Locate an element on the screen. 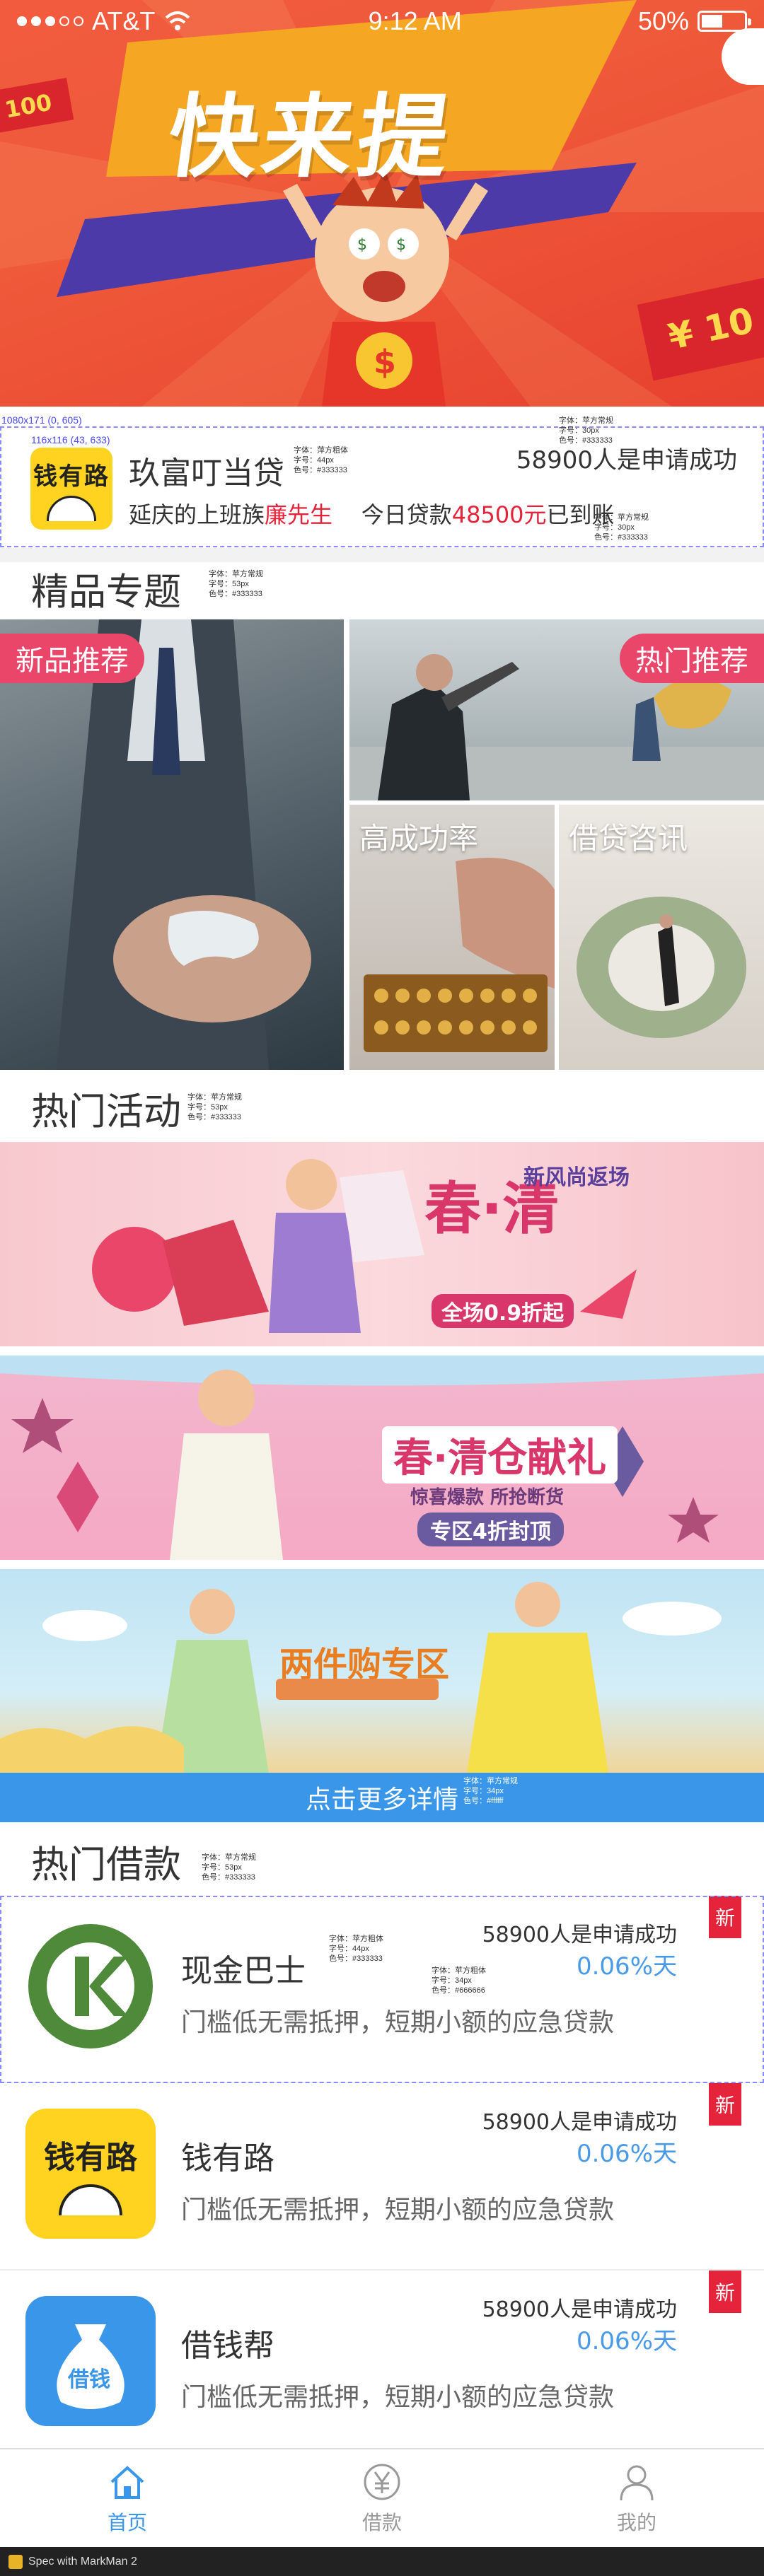 This screenshot has width=764, height=2576. featured-tag-hot: 热门推荐 is located at coordinates (692, 658).